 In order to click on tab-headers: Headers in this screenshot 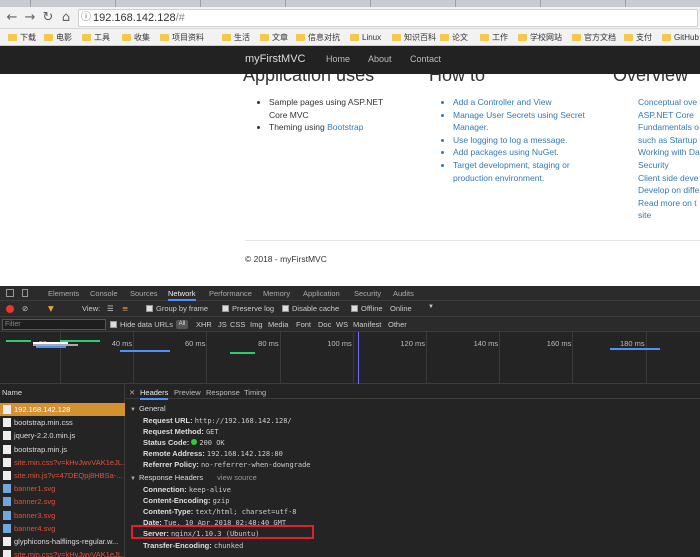, I will do `click(154, 394)`.